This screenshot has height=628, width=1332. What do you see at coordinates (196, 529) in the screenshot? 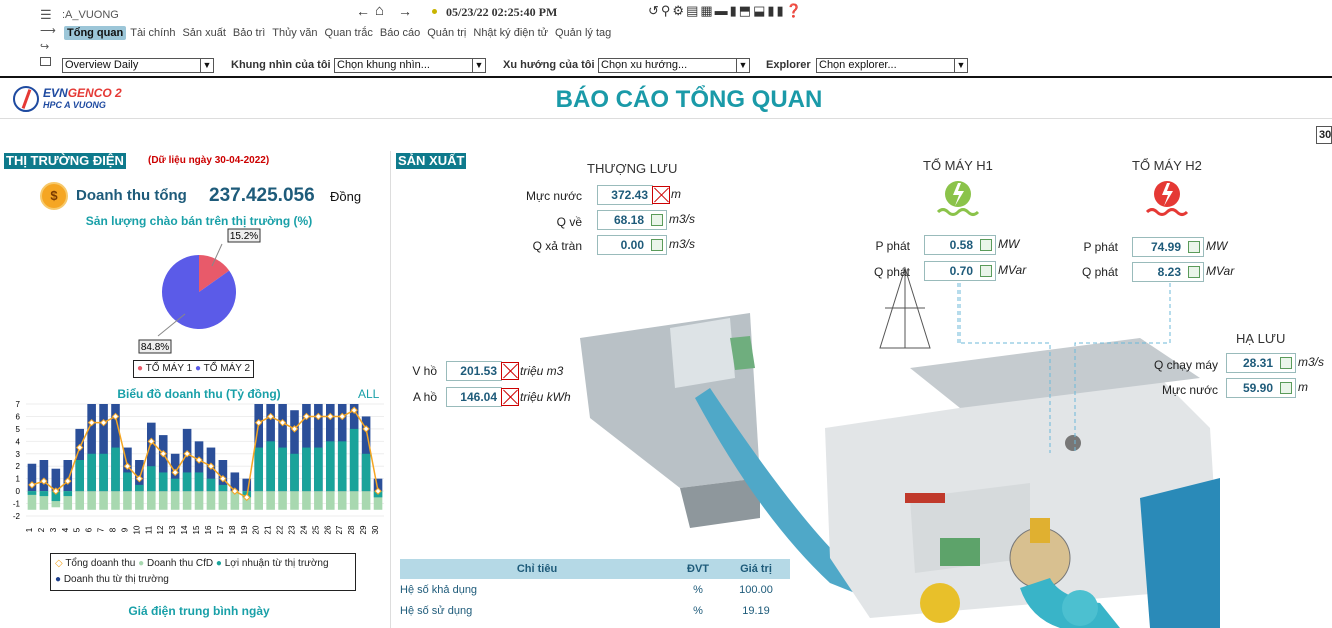
I see `x-tick-label: 15` at bounding box center [196, 529].